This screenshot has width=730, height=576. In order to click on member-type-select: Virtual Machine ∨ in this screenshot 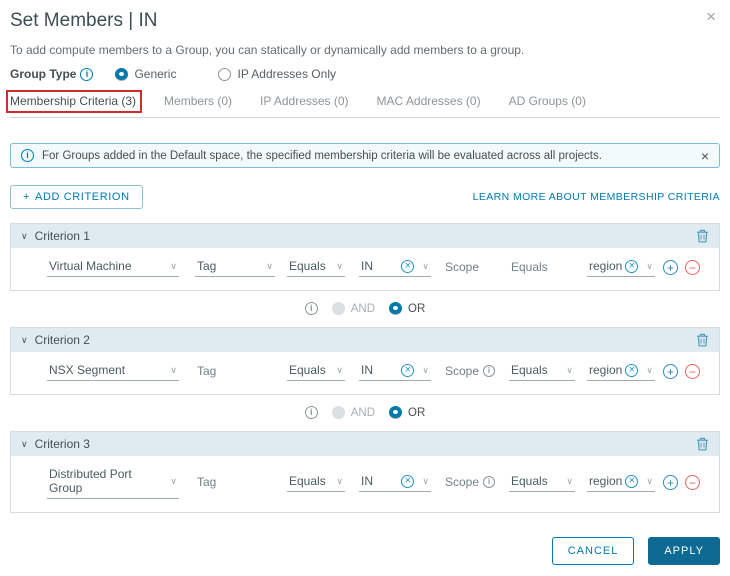, I will do `click(113, 267)`.